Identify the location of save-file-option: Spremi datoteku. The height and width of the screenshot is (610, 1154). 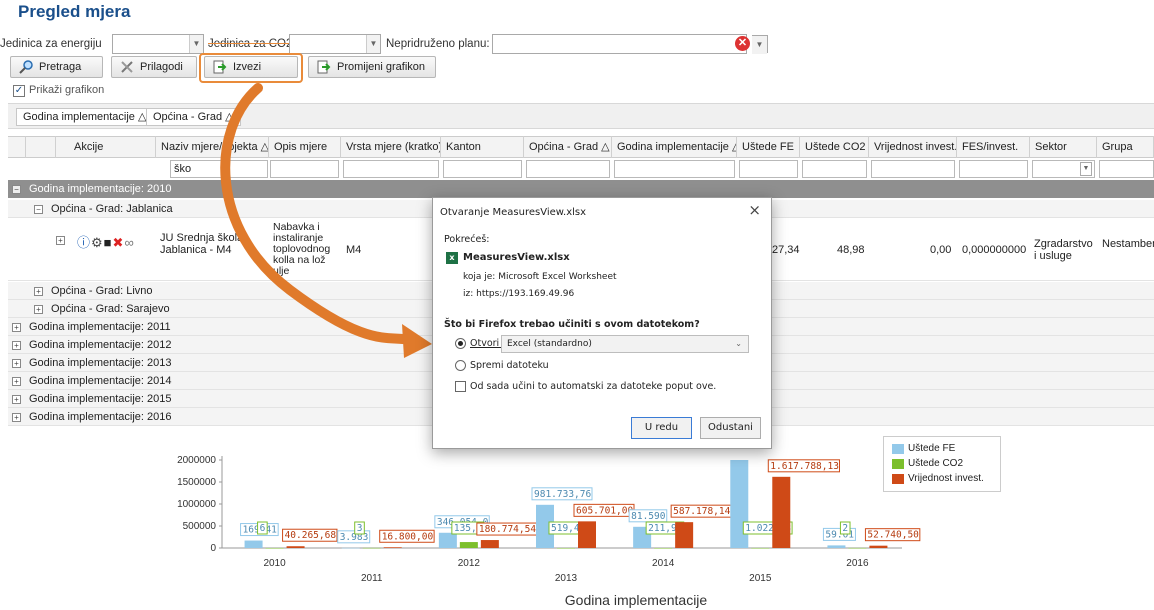
(502, 365).